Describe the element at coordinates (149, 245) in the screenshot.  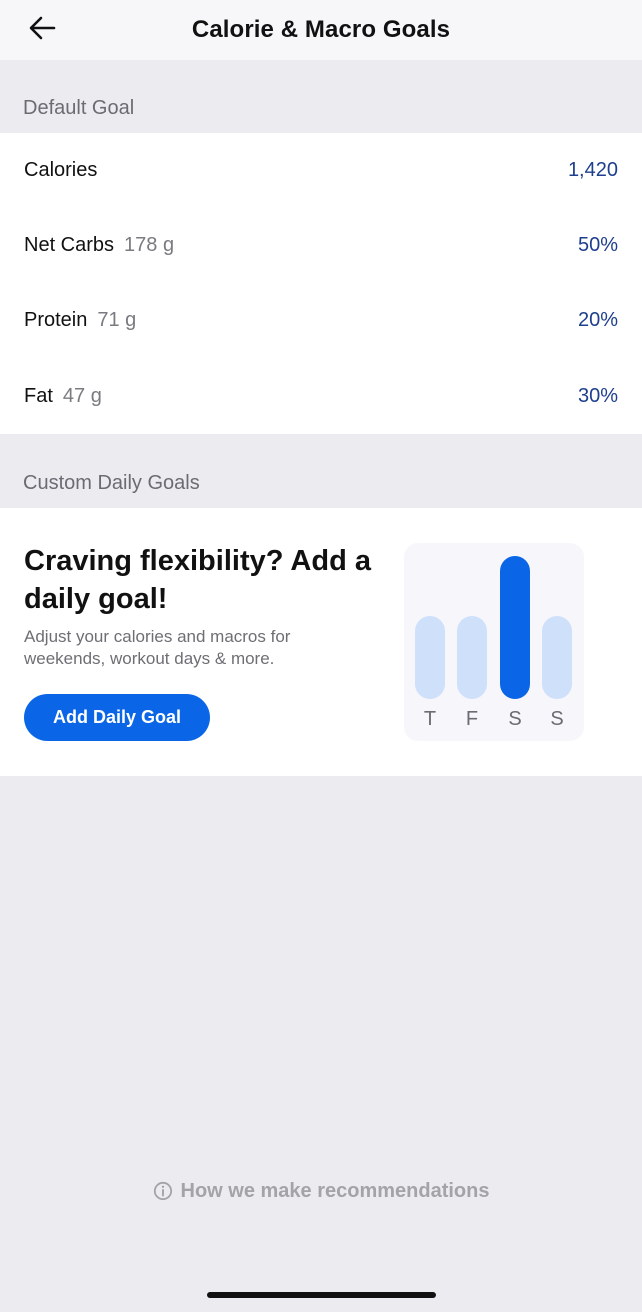
I see `goal-row-grams: 178 g` at that location.